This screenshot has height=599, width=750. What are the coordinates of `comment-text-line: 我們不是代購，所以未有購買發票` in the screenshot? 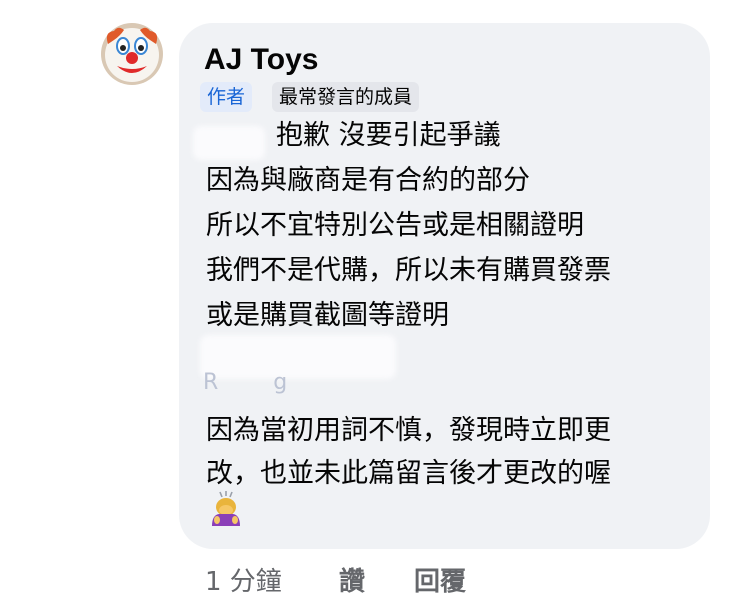 It's located at (408, 270).